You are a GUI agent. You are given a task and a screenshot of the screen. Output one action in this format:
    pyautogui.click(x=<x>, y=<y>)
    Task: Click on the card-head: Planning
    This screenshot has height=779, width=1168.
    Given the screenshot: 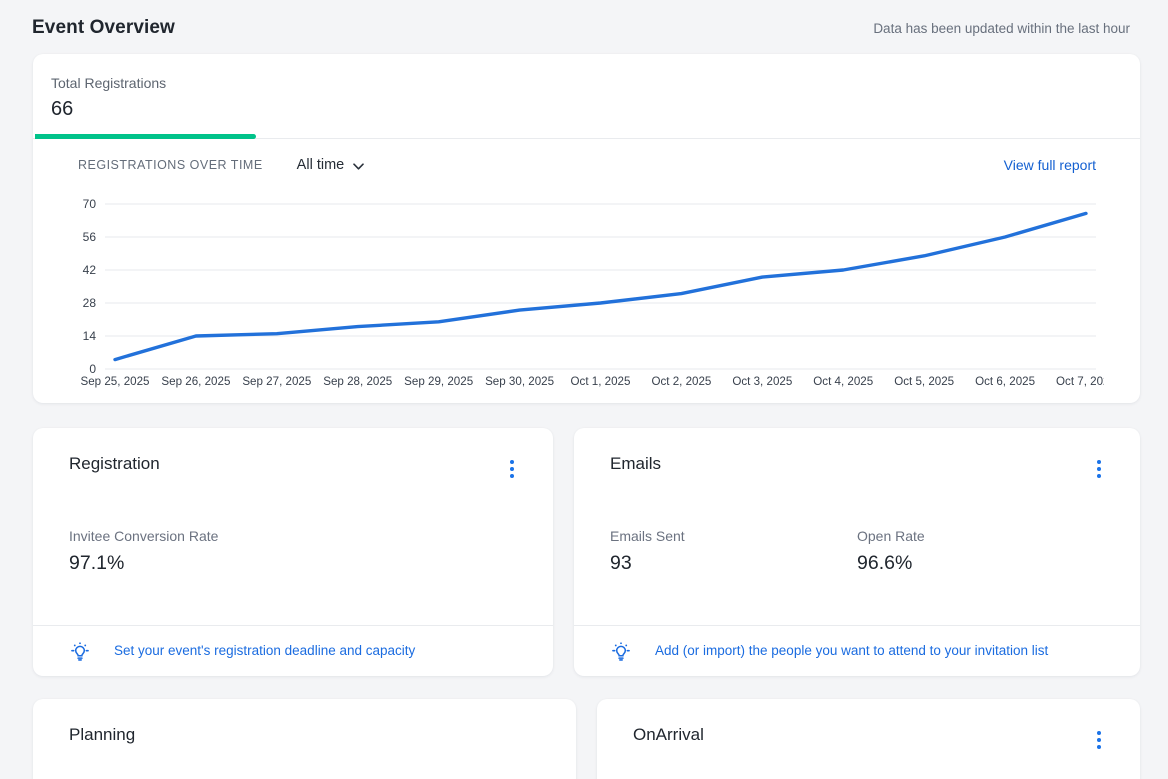 What is the action you would take?
    pyautogui.click(x=304, y=722)
    